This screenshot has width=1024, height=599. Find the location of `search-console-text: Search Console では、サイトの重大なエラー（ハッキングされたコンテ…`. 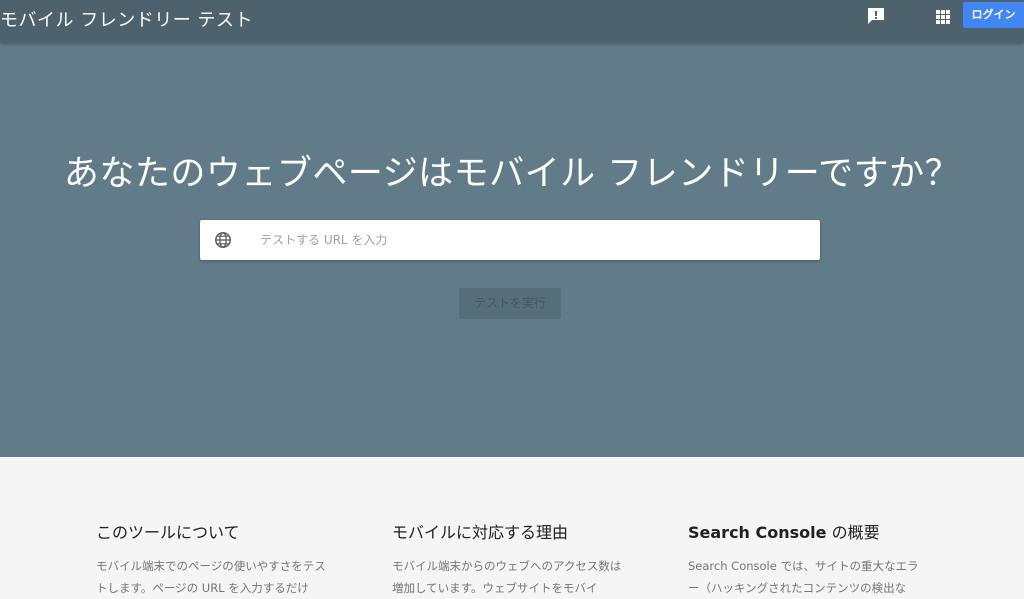

search-console-text: Search Console では、サイトの重大なエラー（ハッキングされたコンテ… is located at coordinates (803, 577).